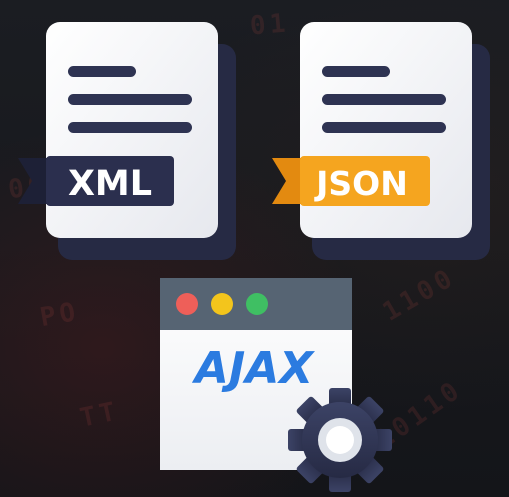  Describe the element at coordinates (187, 304) in the screenshot. I see `red-dot` at that location.